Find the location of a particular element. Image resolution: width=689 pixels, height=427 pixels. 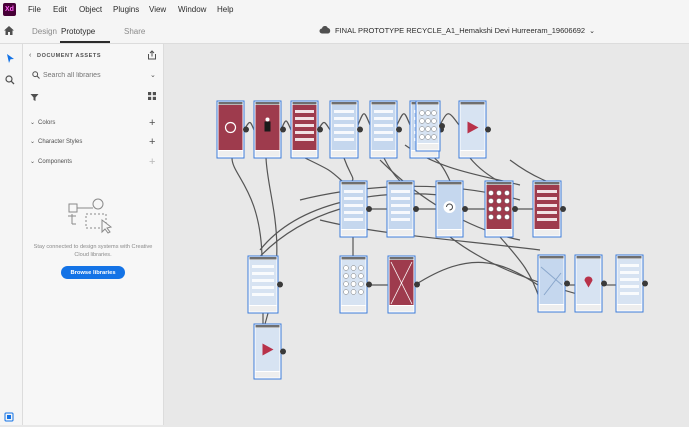

home-icon is located at coordinates (9, 30).